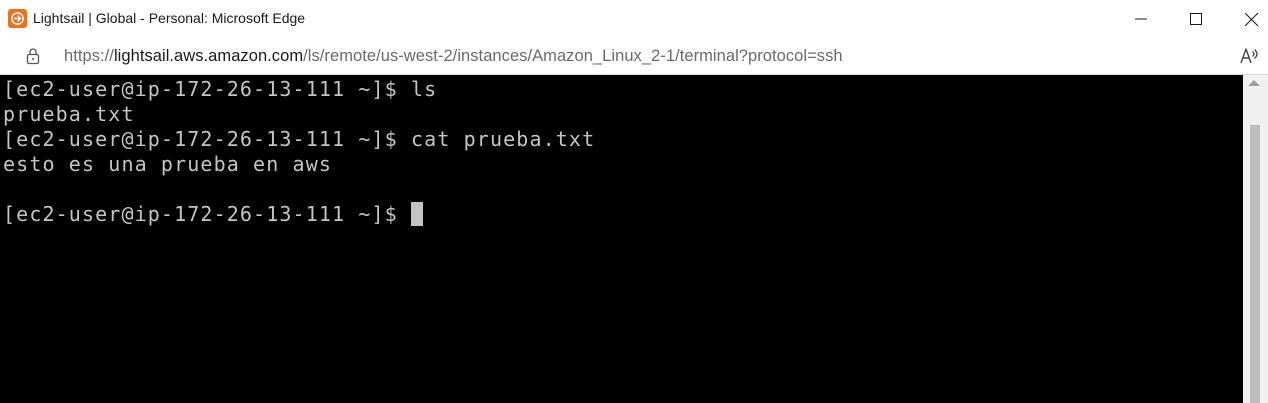 The image size is (1268, 403). I want to click on minimize-button, so click(1141, 19).